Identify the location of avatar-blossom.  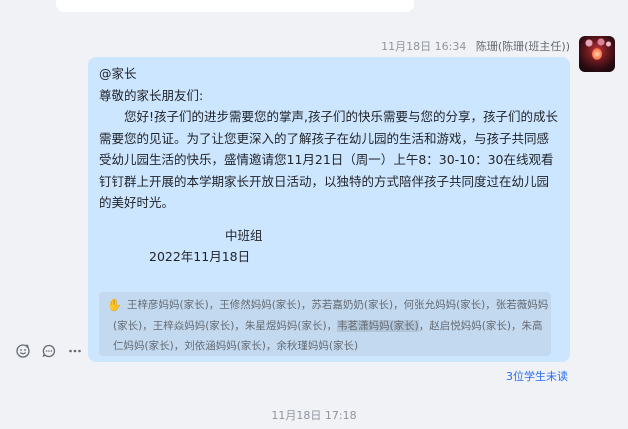
(598, 43).